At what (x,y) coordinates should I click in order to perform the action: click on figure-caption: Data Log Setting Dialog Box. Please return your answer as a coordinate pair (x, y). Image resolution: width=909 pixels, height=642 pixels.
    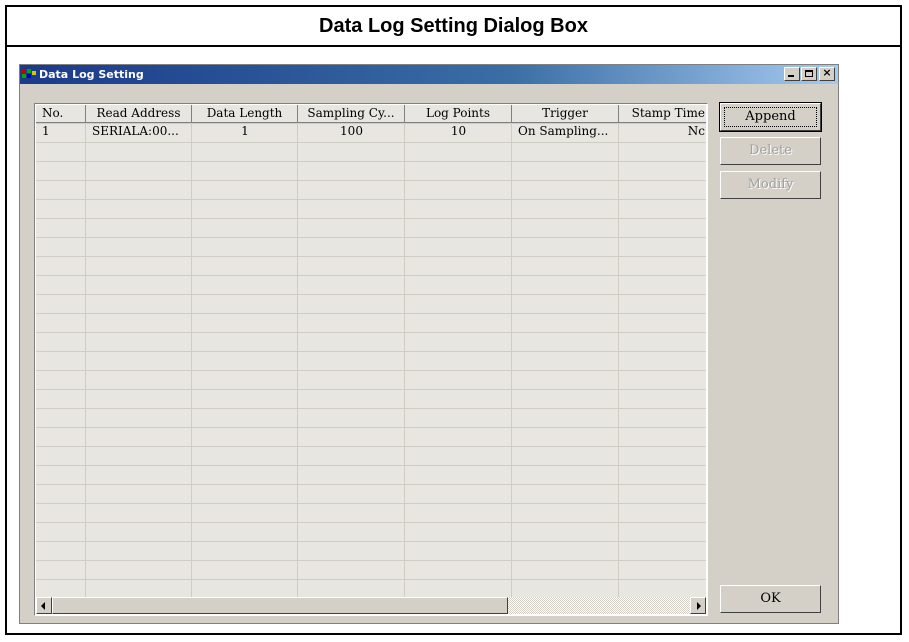
    Looking at the image, I should click on (453, 25).